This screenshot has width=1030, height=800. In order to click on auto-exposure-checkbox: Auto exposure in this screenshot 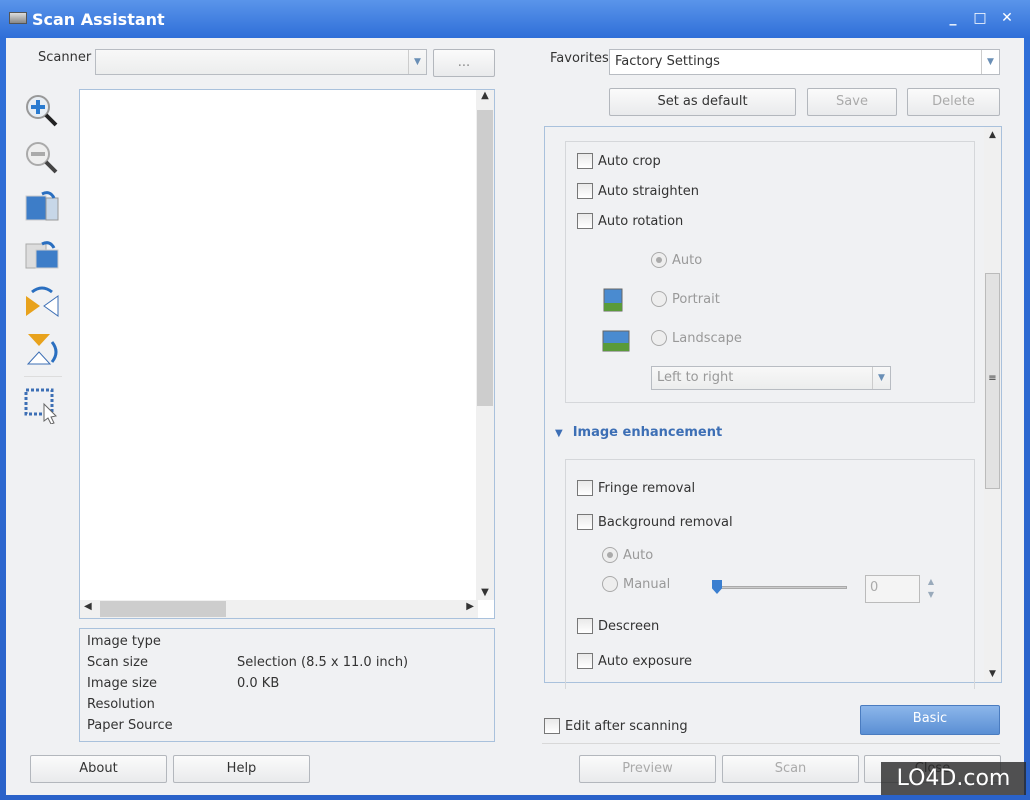, I will do `click(634, 661)`.